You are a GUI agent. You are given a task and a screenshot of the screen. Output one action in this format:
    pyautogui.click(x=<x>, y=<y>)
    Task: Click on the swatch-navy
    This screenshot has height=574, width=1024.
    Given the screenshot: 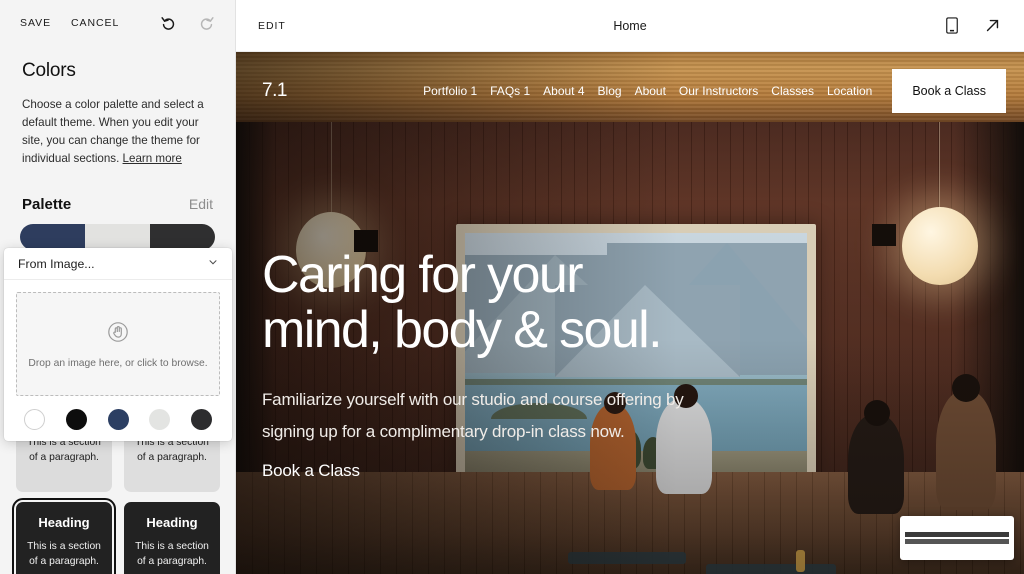 What is the action you would take?
    pyautogui.click(x=118, y=419)
    